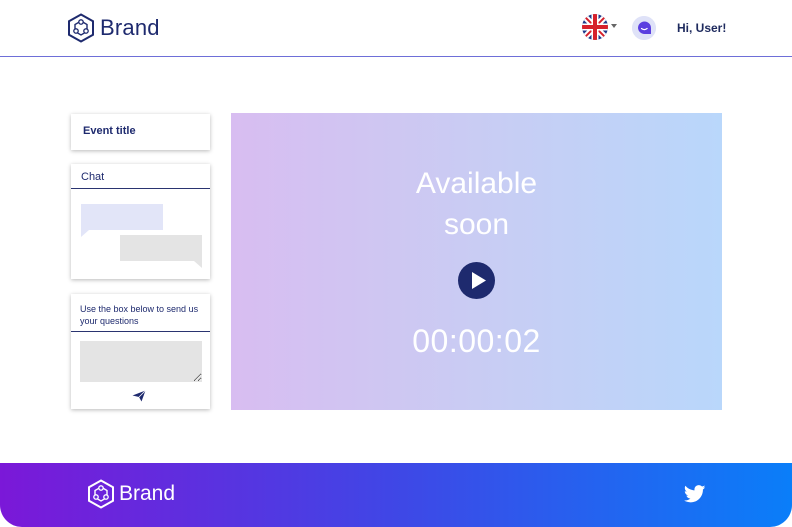  What do you see at coordinates (396, 495) in the screenshot?
I see `page-footer: Brand` at bounding box center [396, 495].